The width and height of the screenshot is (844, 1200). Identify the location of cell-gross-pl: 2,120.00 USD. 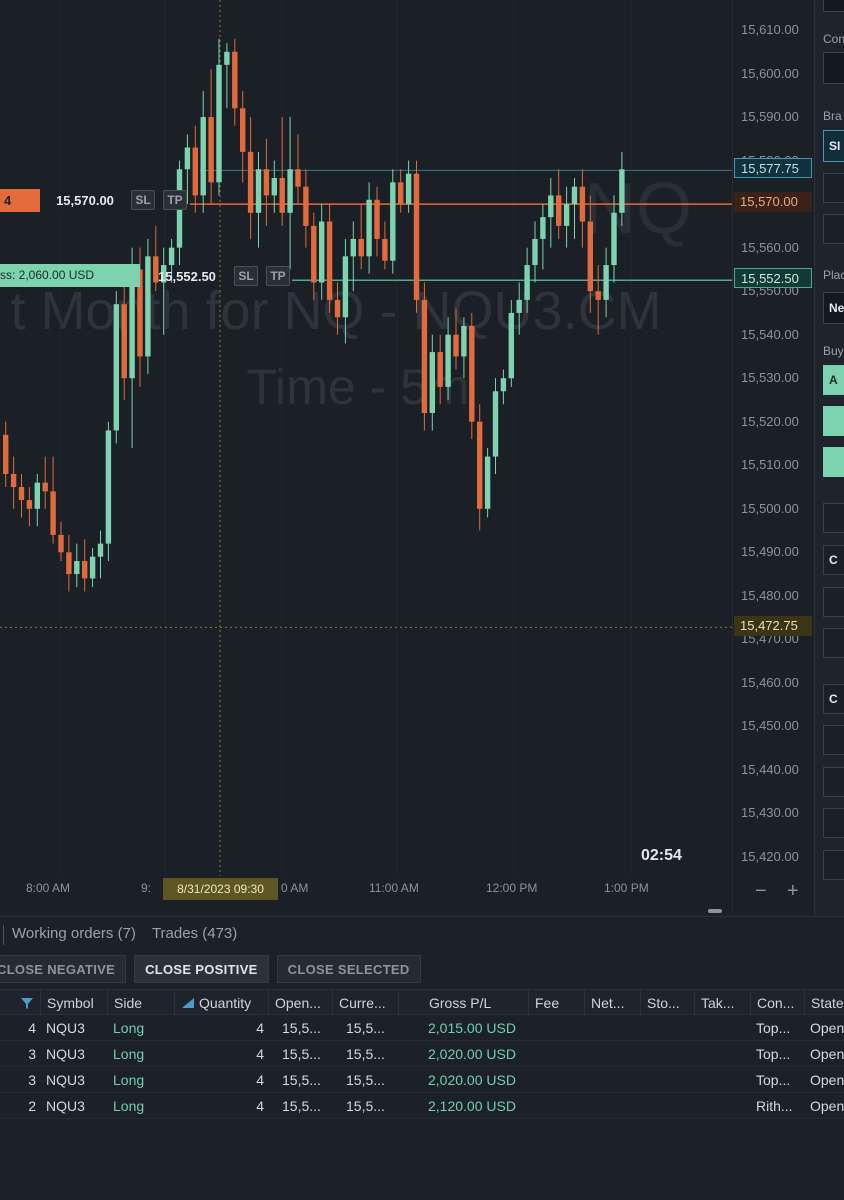
(472, 1106).